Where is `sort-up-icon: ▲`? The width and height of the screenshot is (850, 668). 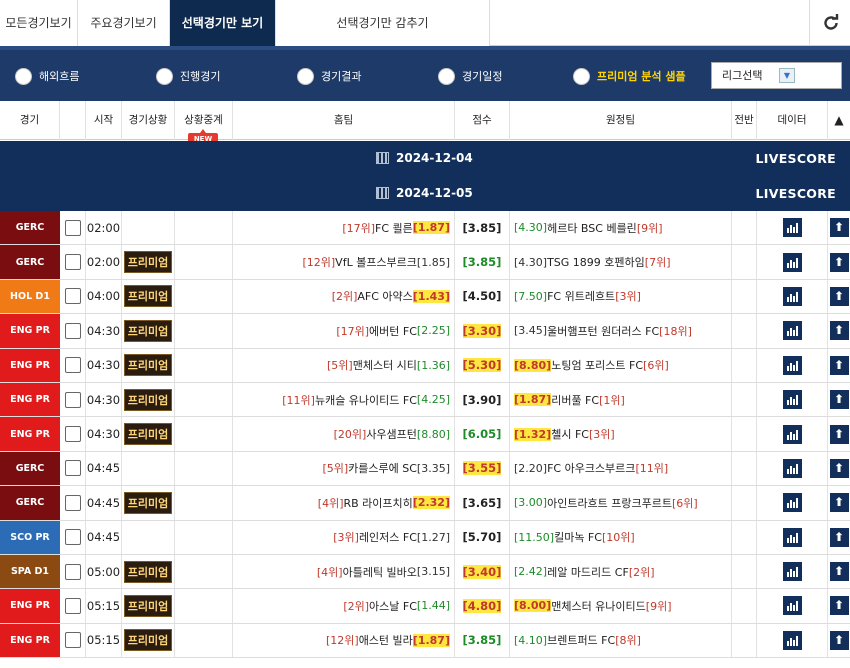 sort-up-icon: ▲ is located at coordinates (839, 120).